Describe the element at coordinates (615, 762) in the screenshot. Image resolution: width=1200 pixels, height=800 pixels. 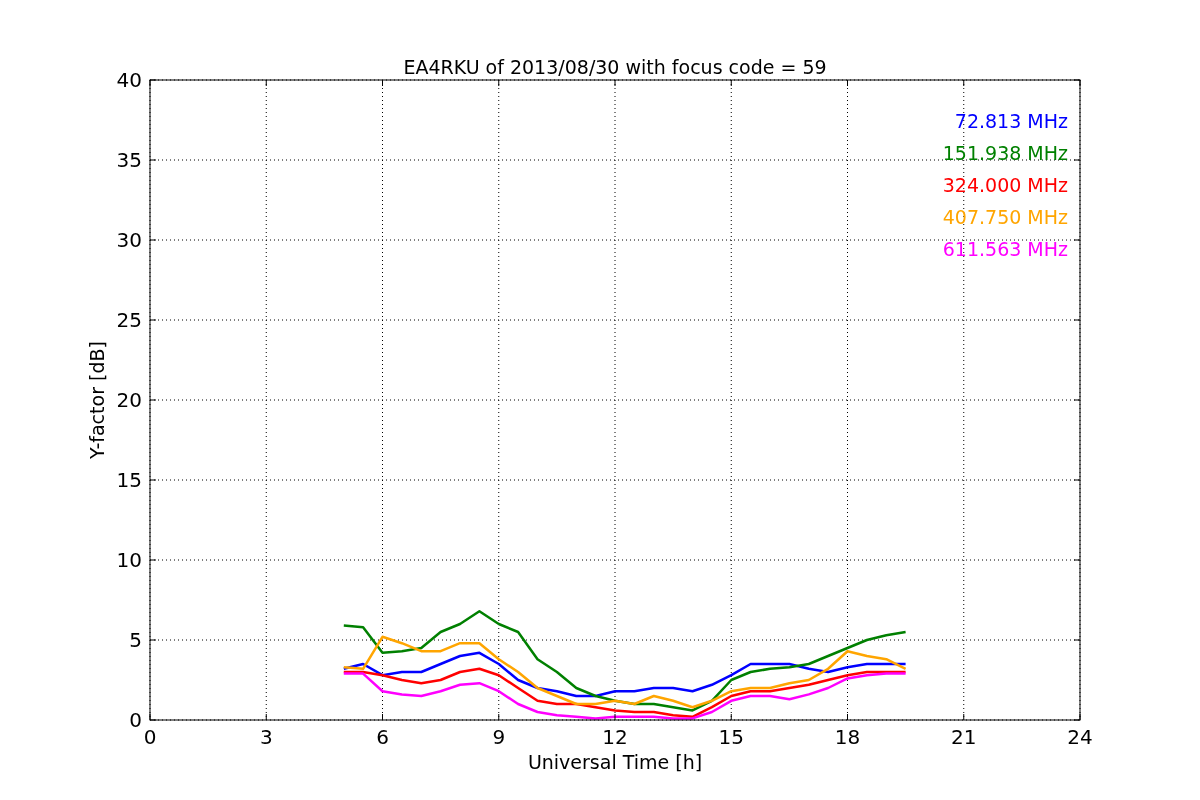
I see `x-axis-label: Universal Time [h]` at that location.